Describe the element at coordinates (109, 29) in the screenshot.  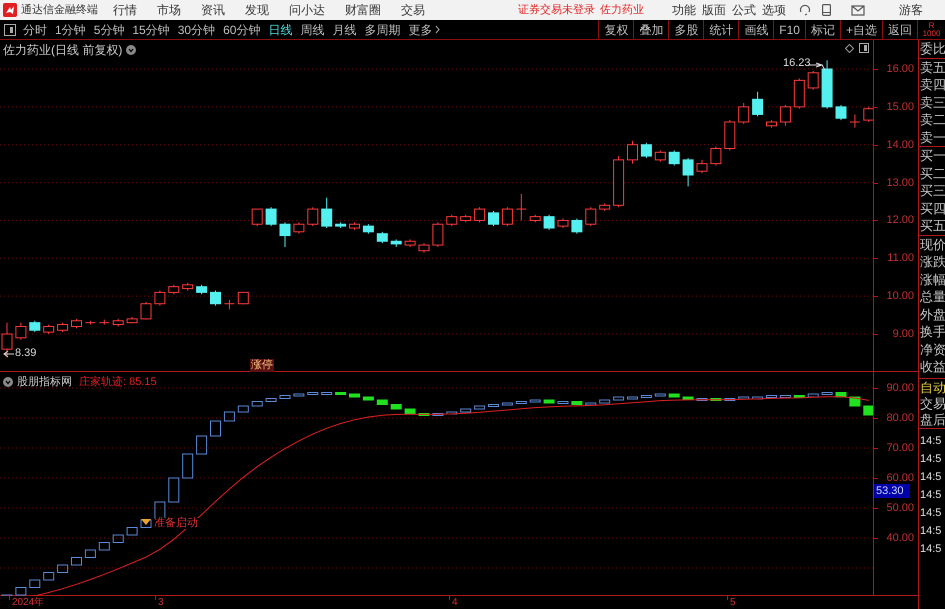
I see `period-tab: 5分钟` at that location.